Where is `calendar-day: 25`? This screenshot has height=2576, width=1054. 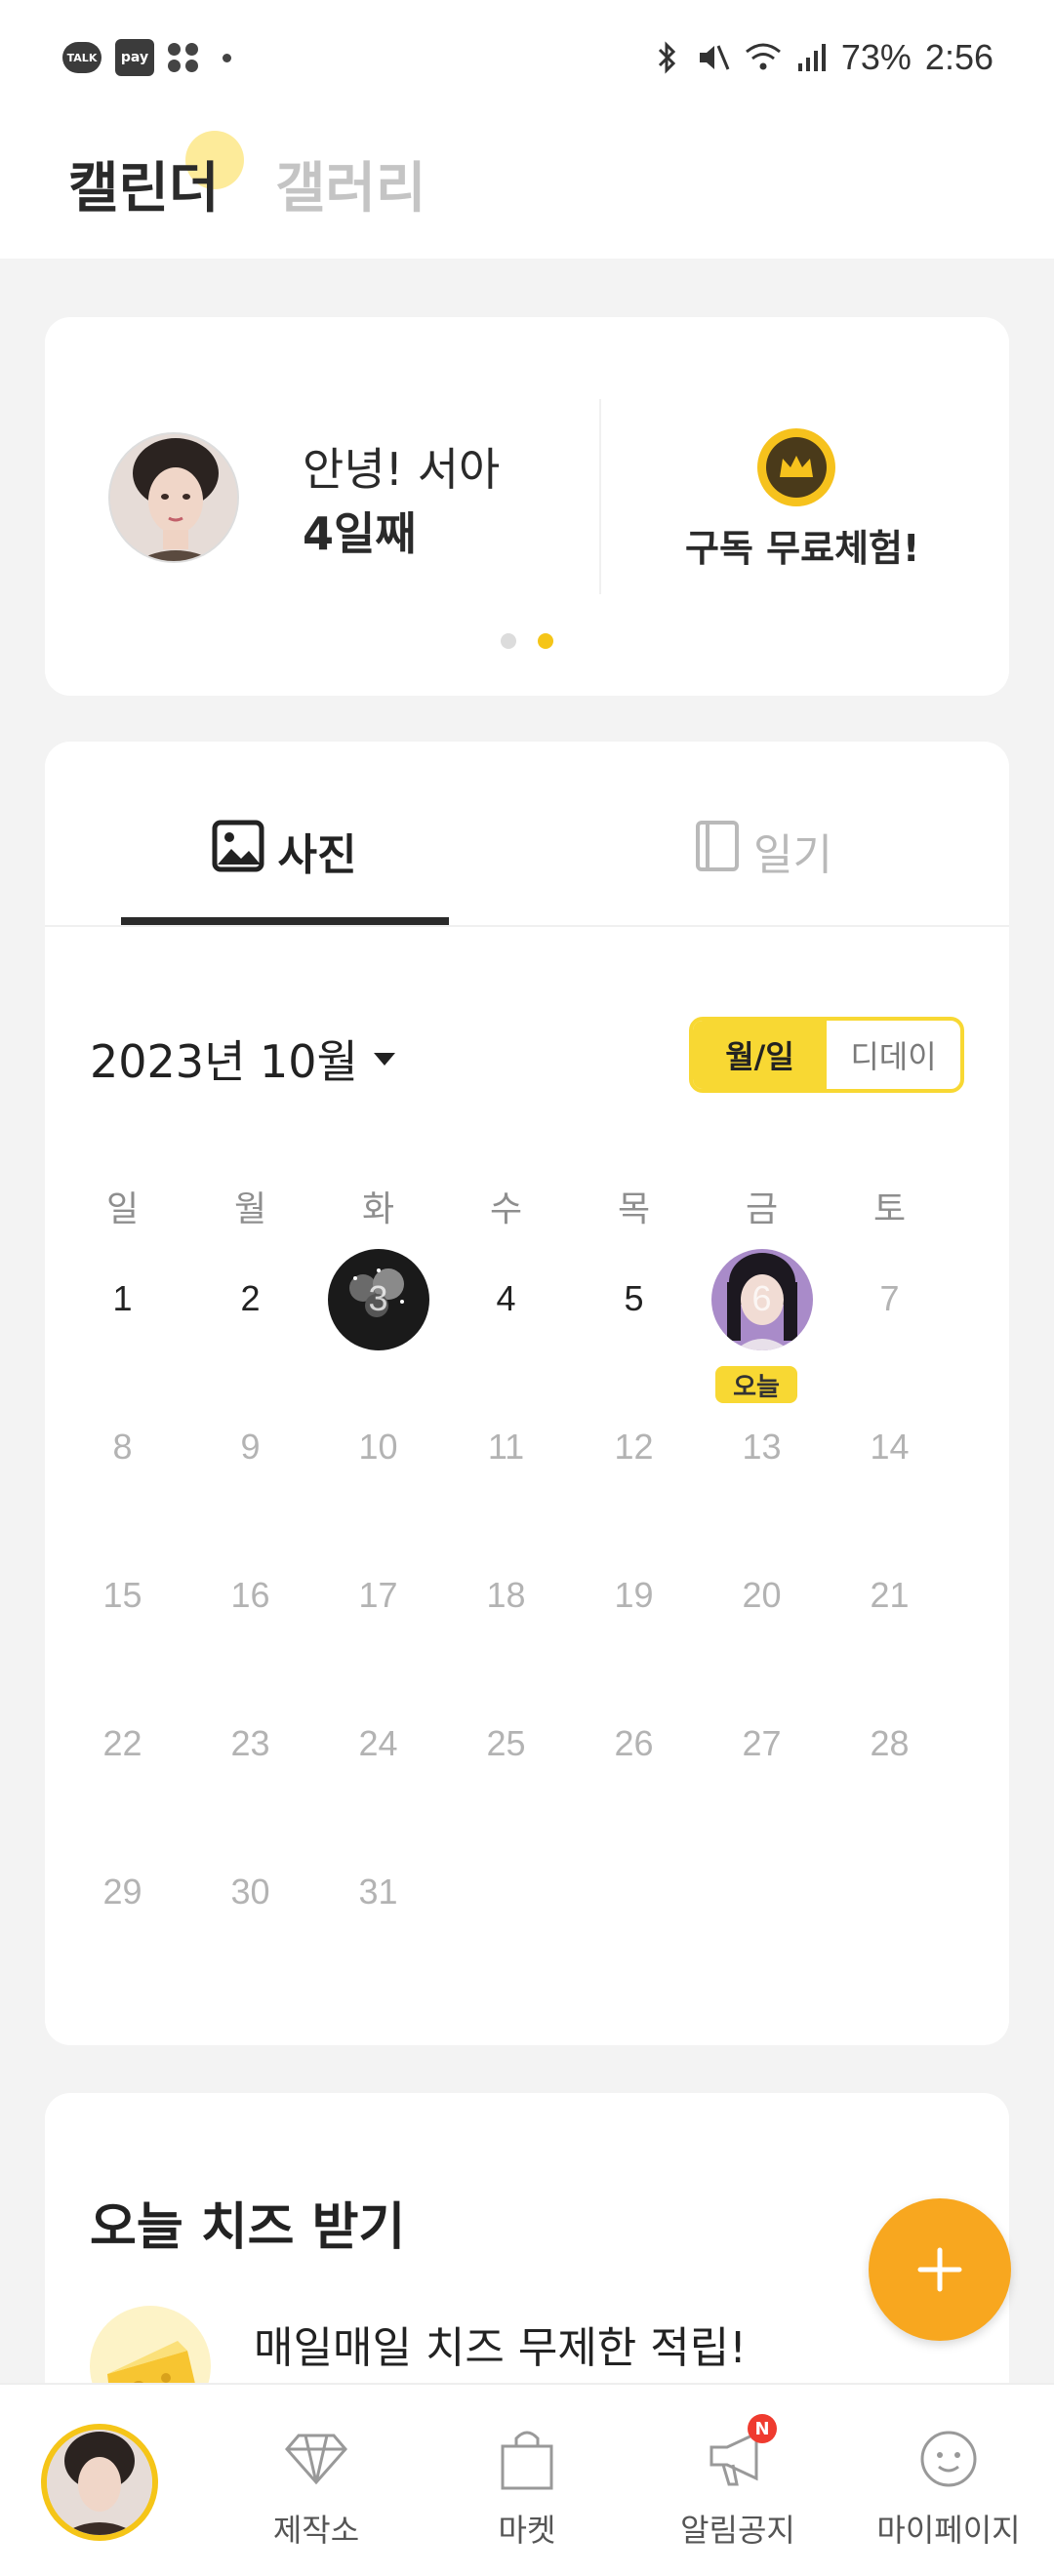
calendar-day: 25 is located at coordinates (506, 1778).